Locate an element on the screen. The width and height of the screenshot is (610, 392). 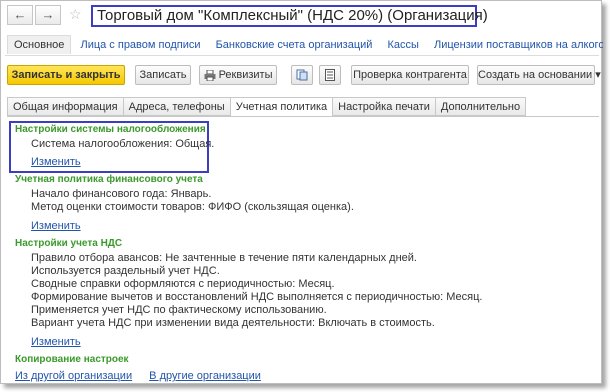
tax-system-header: Настройки системы налогообложения is located at coordinates (110, 129).